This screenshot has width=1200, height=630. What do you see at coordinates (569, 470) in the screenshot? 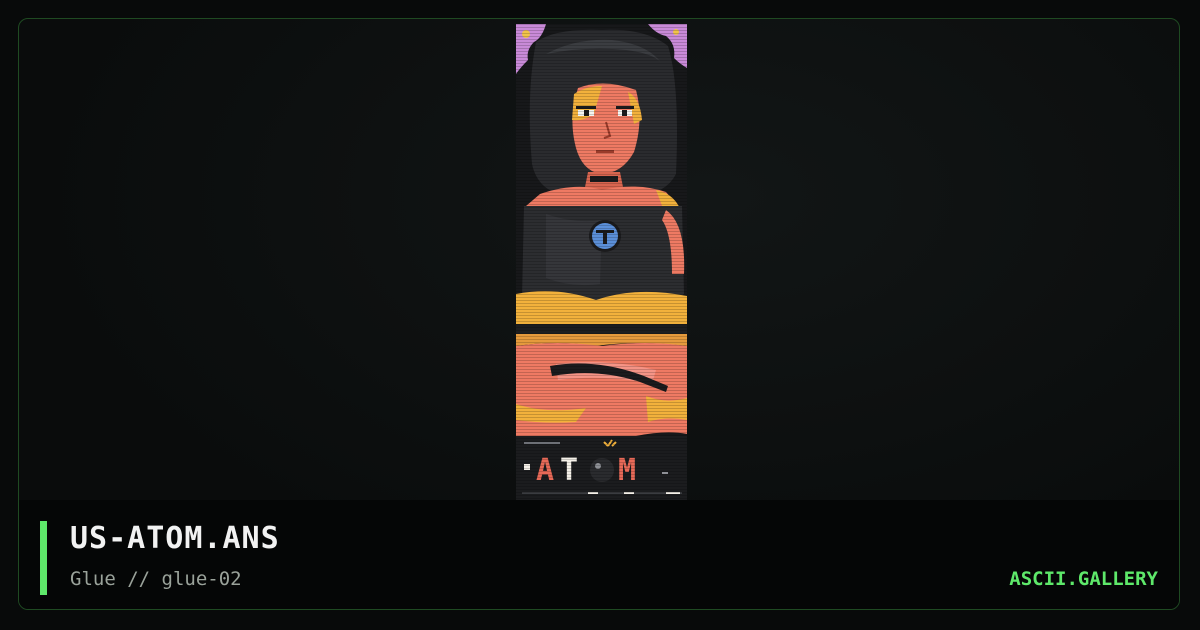
I see `svg-text: T` at bounding box center [569, 470].